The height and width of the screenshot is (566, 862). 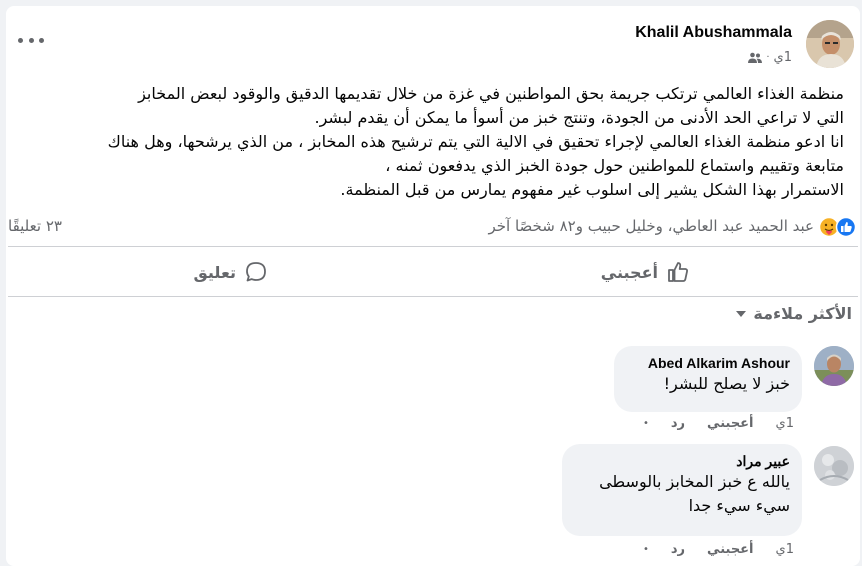 What do you see at coordinates (741, 313) in the screenshot?
I see `caret-down-icon` at bounding box center [741, 313].